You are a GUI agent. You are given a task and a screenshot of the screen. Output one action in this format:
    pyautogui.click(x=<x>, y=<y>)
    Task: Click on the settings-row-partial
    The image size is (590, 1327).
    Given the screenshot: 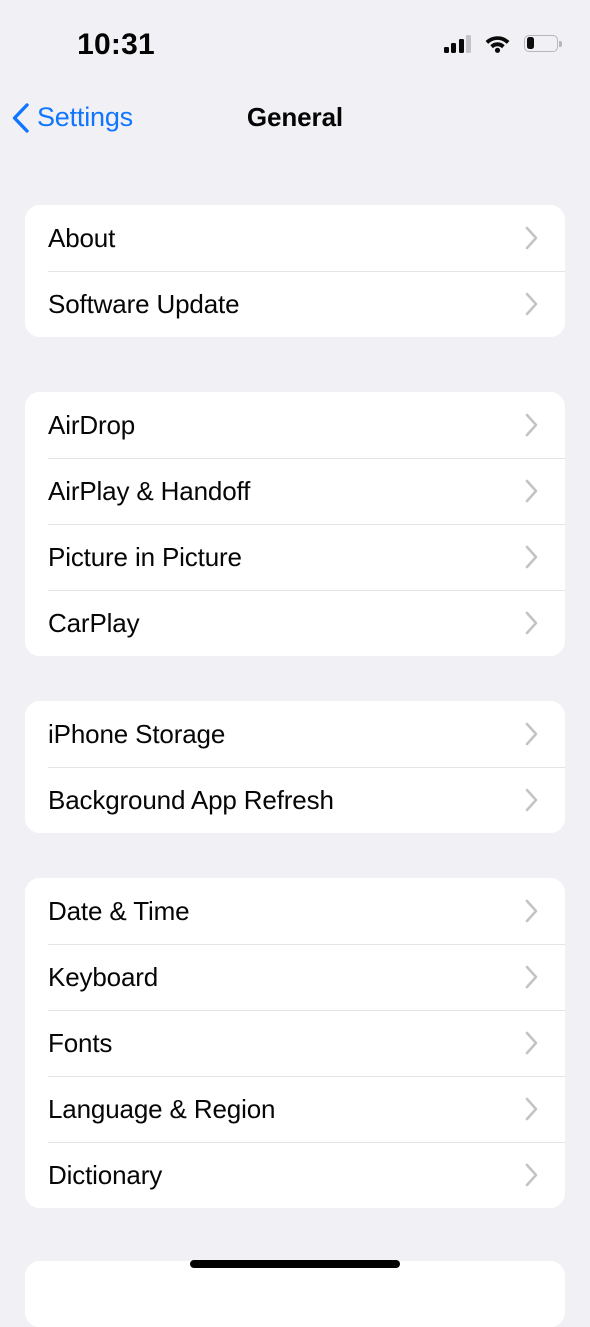 What is the action you would take?
    pyautogui.click(x=295, y=1294)
    